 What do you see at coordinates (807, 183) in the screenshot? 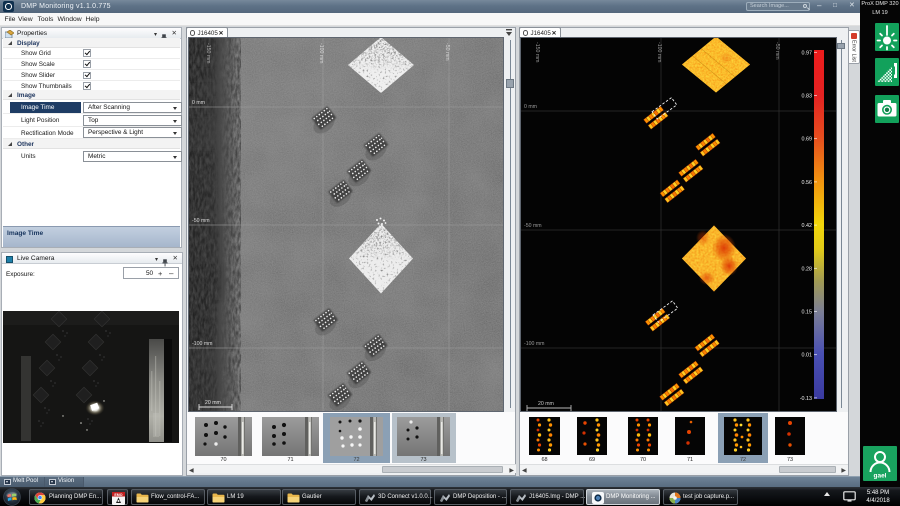
I see `svg-text: 0.56` at bounding box center [807, 183].